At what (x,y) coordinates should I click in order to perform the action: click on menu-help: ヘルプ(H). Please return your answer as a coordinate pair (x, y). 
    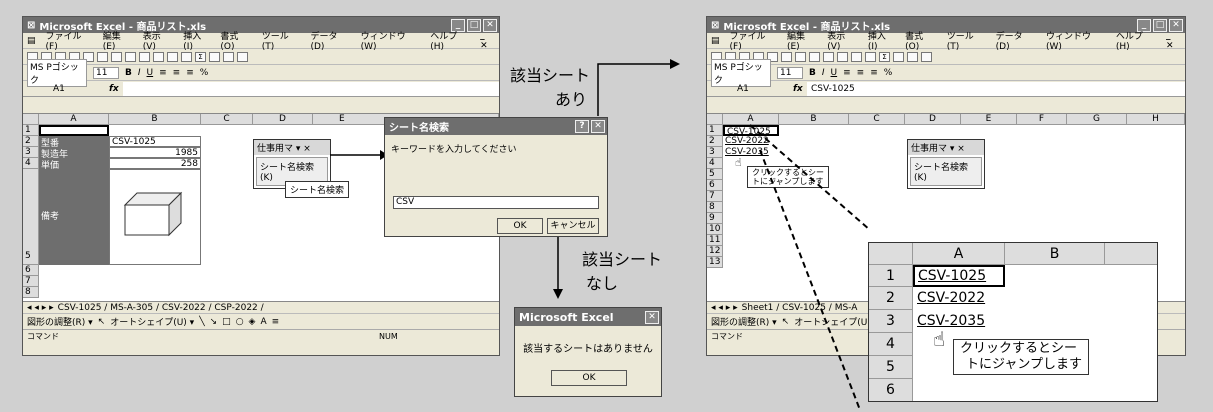
    Looking at the image, I should click on (450, 40).